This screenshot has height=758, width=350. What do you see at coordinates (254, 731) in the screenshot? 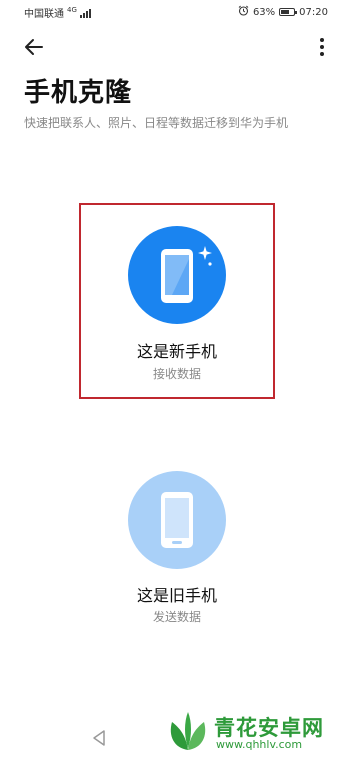
I see `watermark: 青花安卓网 www.qhhlv.com` at bounding box center [254, 731].